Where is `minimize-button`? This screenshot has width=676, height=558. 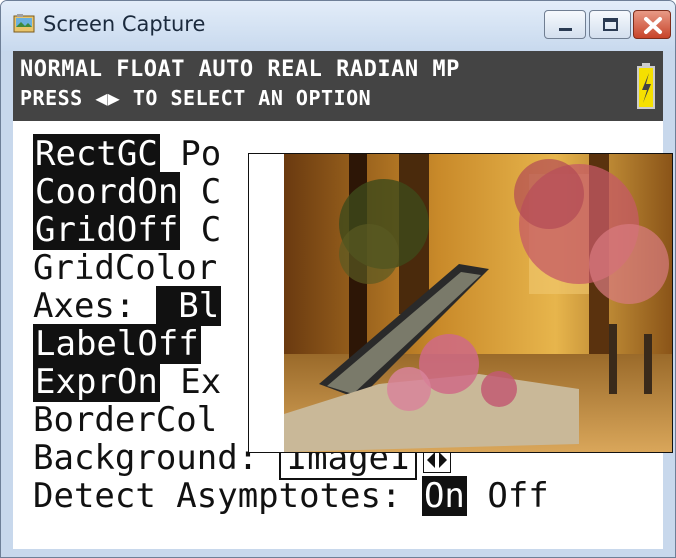
minimize-button is located at coordinates (565, 24).